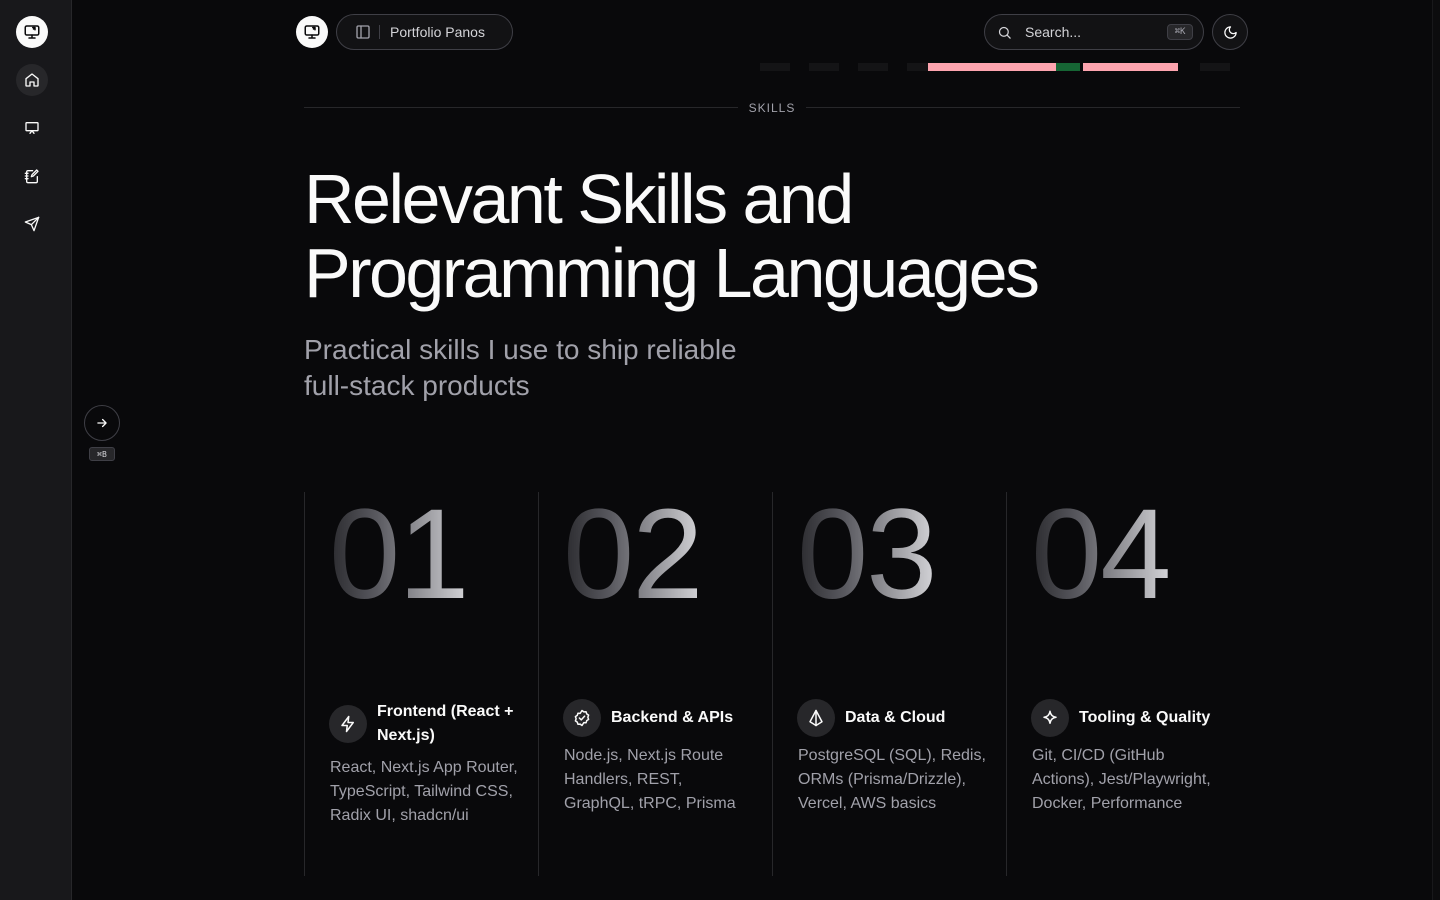  I want to click on skill-card-number: 02, so click(633, 555).